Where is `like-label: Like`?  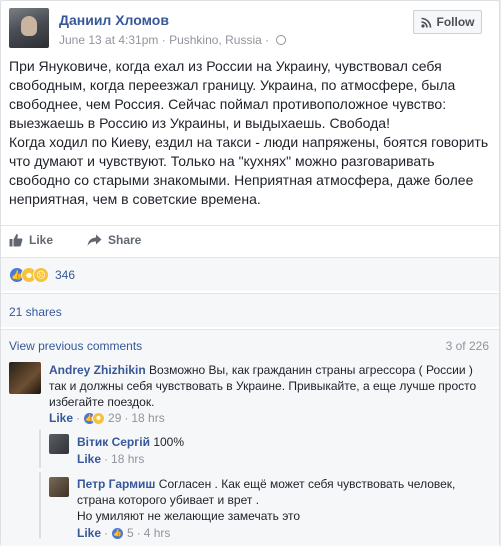 like-label: Like is located at coordinates (41, 240).